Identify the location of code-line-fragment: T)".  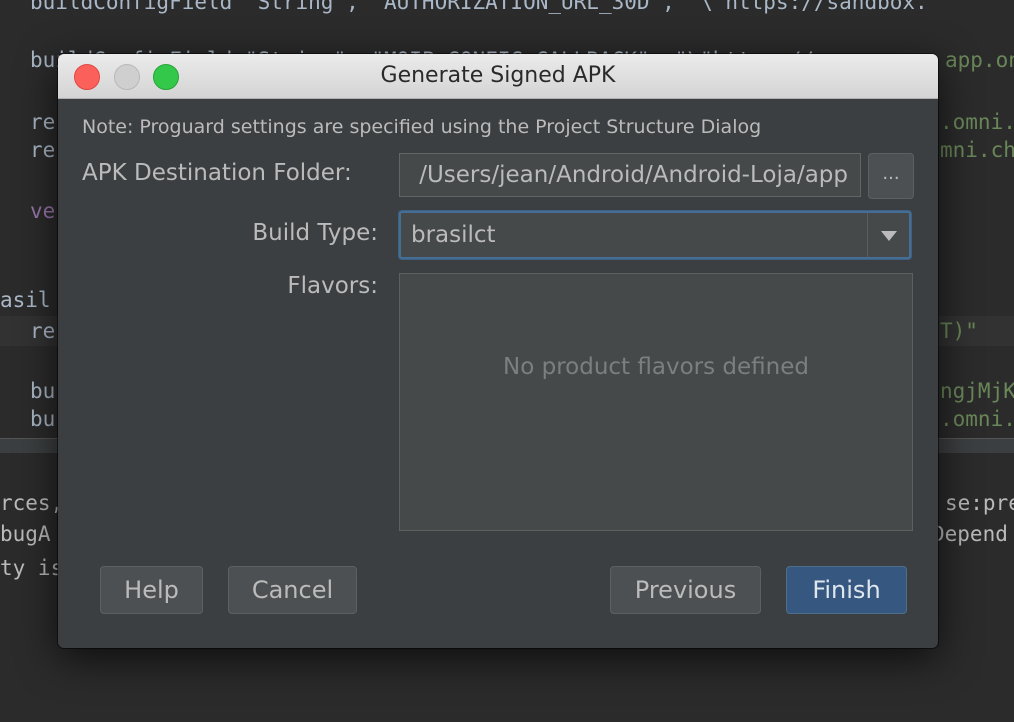
(959, 331).